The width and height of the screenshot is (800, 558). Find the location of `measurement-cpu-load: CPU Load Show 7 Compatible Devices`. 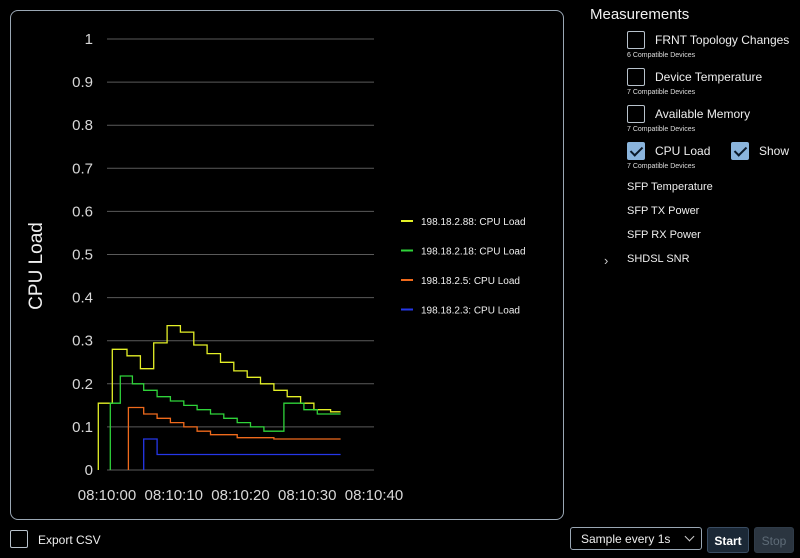

measurement-cpu-load: CPU Load Show 7 Compatible Devices is located at coordinates (695, 160).